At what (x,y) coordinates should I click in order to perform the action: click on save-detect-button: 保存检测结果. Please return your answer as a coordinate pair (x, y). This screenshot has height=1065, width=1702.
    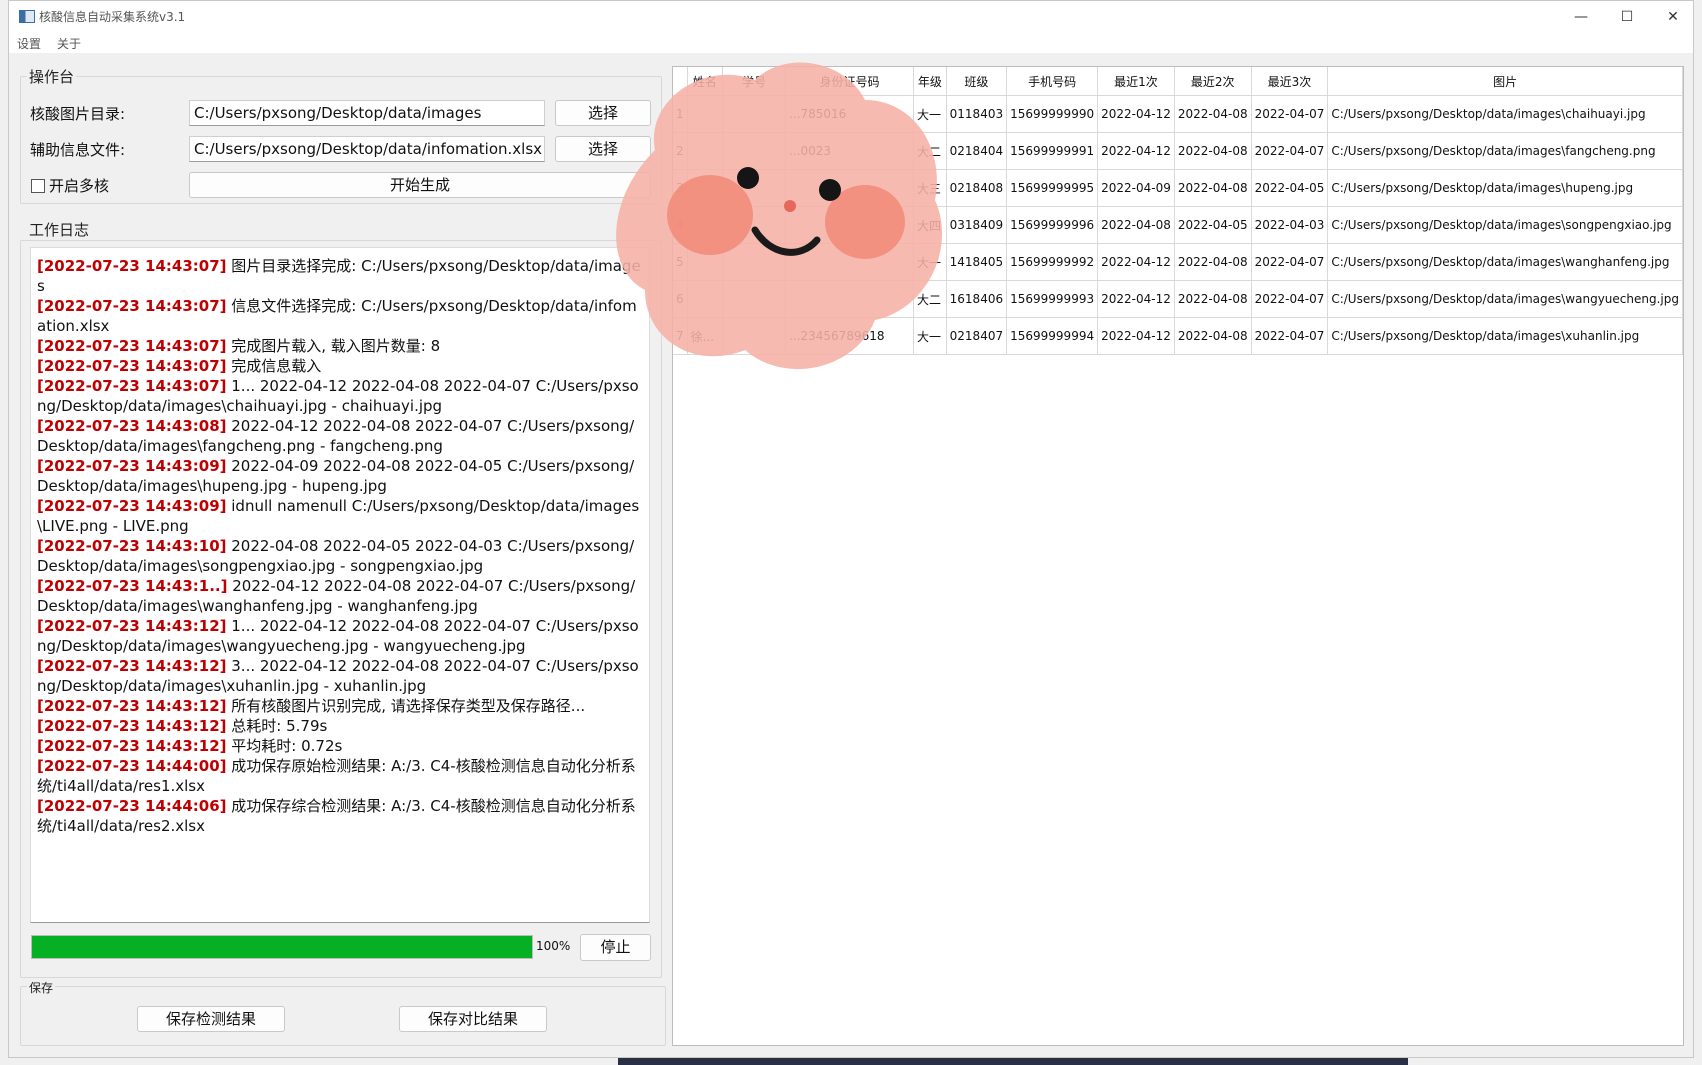
    Looking at the image, I should click on (211, 1019).